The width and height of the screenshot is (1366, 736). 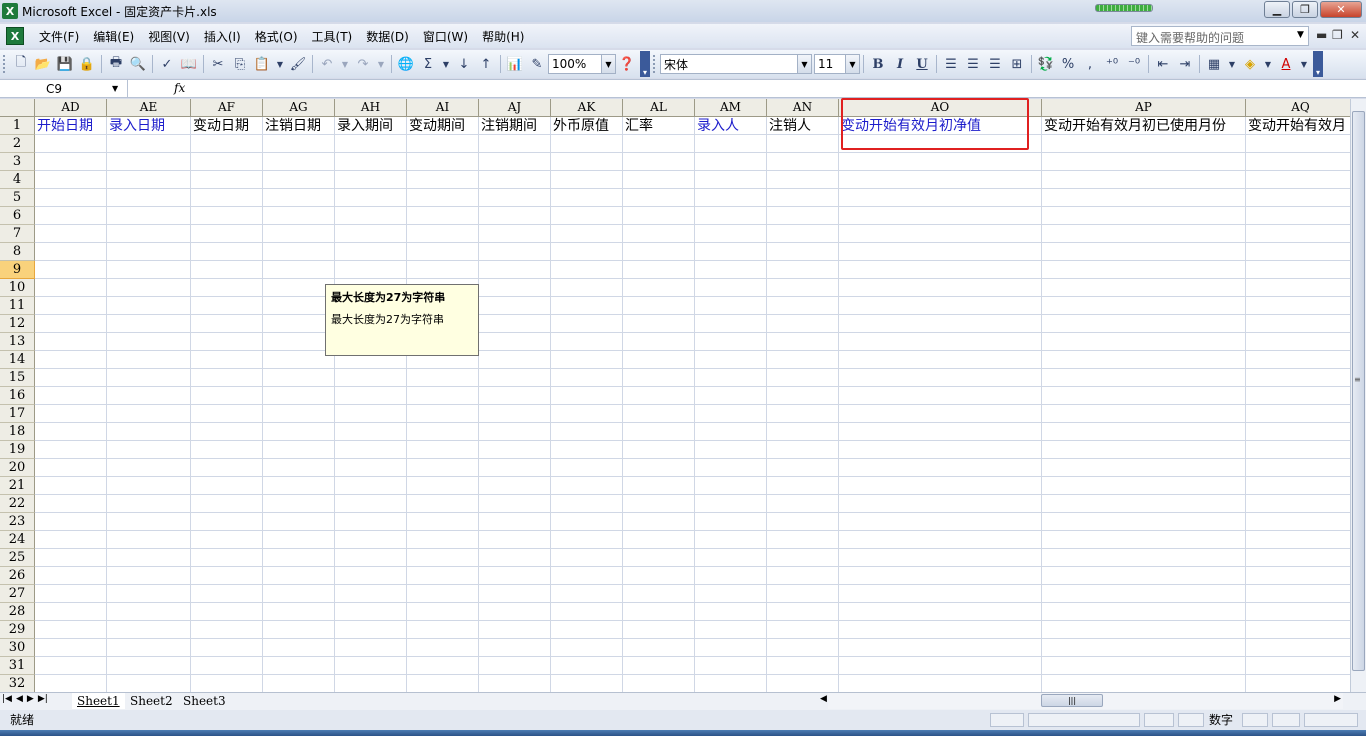 What do you see at coordinates (515, 64) in the screenshot?
I see `chart-wizard-icon: 📊` at bounding box center [515, 64].